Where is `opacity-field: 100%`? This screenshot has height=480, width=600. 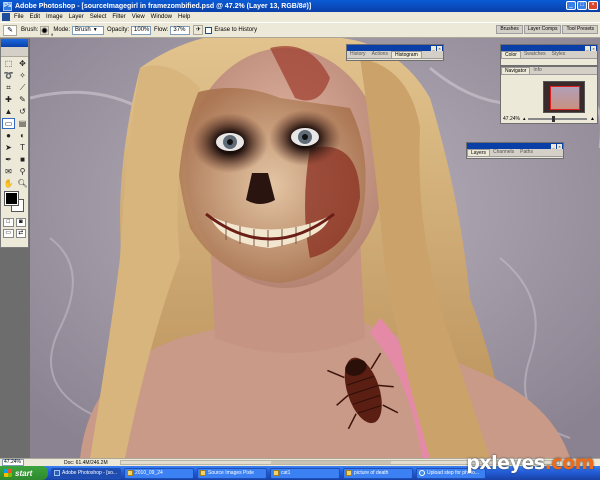
opacity-field: 100% is located at coordinates (141, 30).